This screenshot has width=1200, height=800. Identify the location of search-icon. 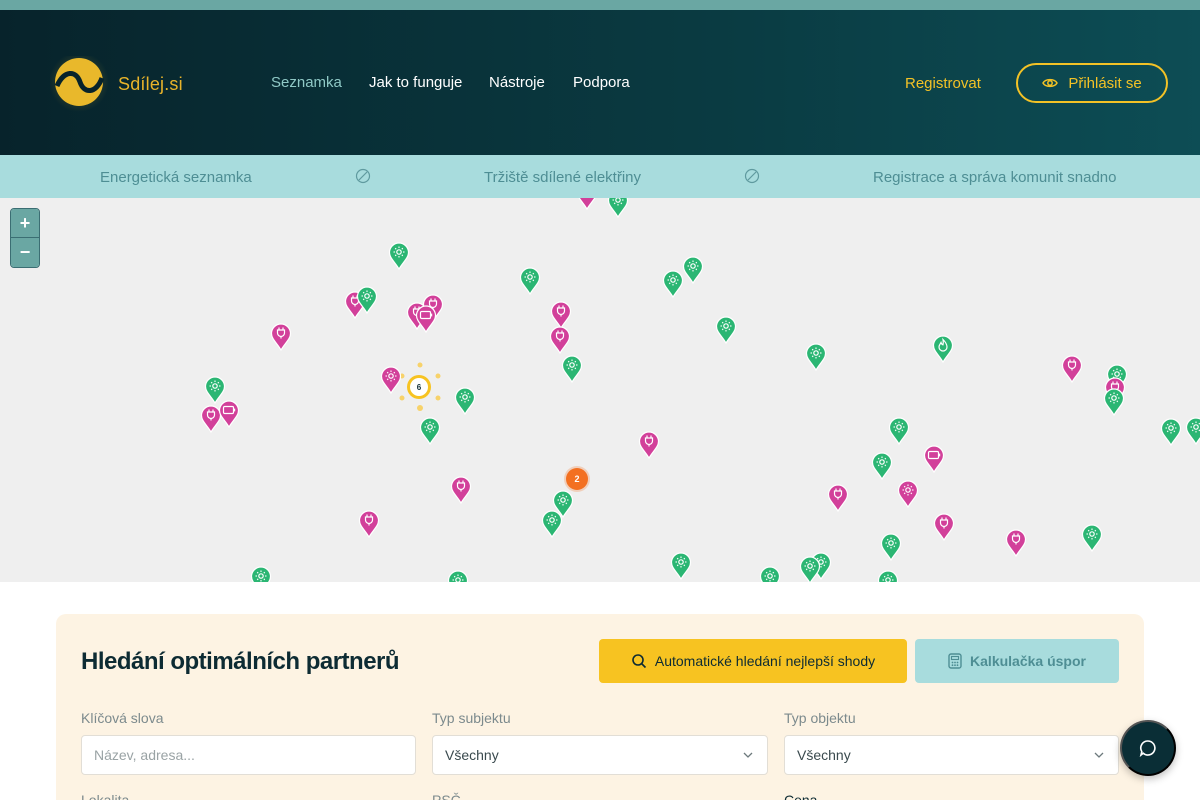
(639, 661).